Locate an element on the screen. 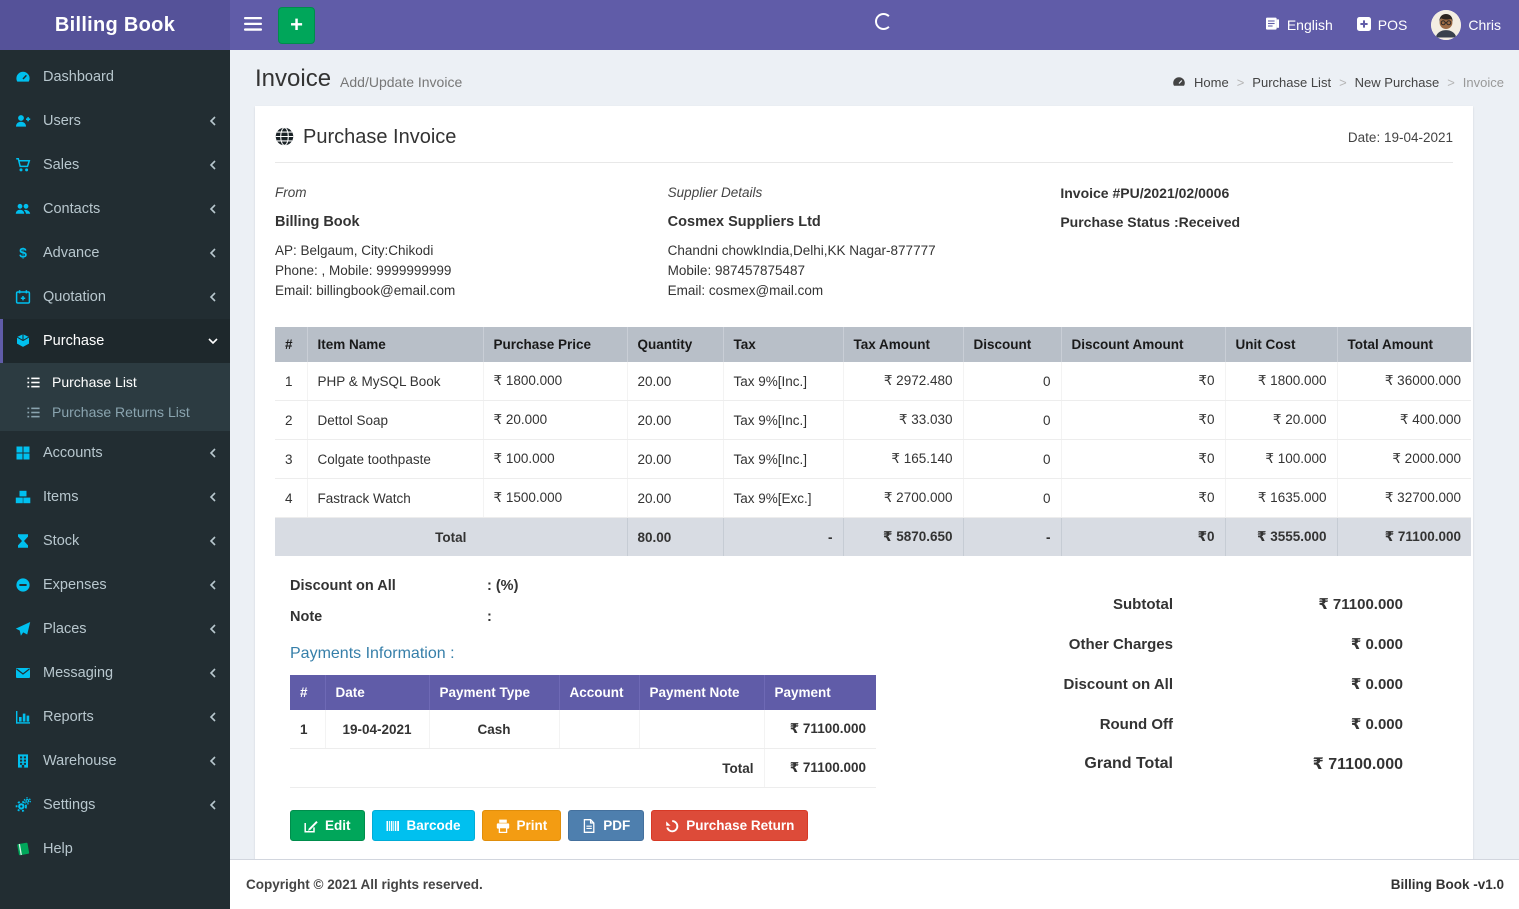 The image size is (1519, 909). dashboard-icon is located at coordinates (1179, 82).